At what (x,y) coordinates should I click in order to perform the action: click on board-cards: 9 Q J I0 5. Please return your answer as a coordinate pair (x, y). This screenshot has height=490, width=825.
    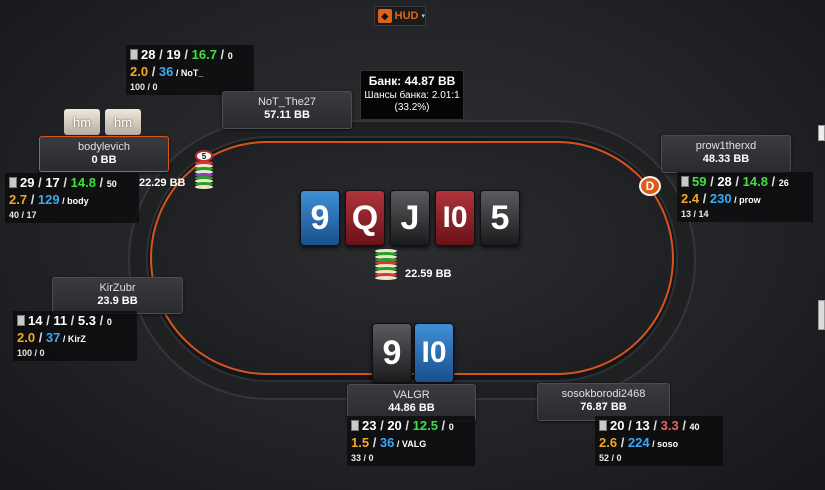
    Looking at the image, I should click on (410, 218).